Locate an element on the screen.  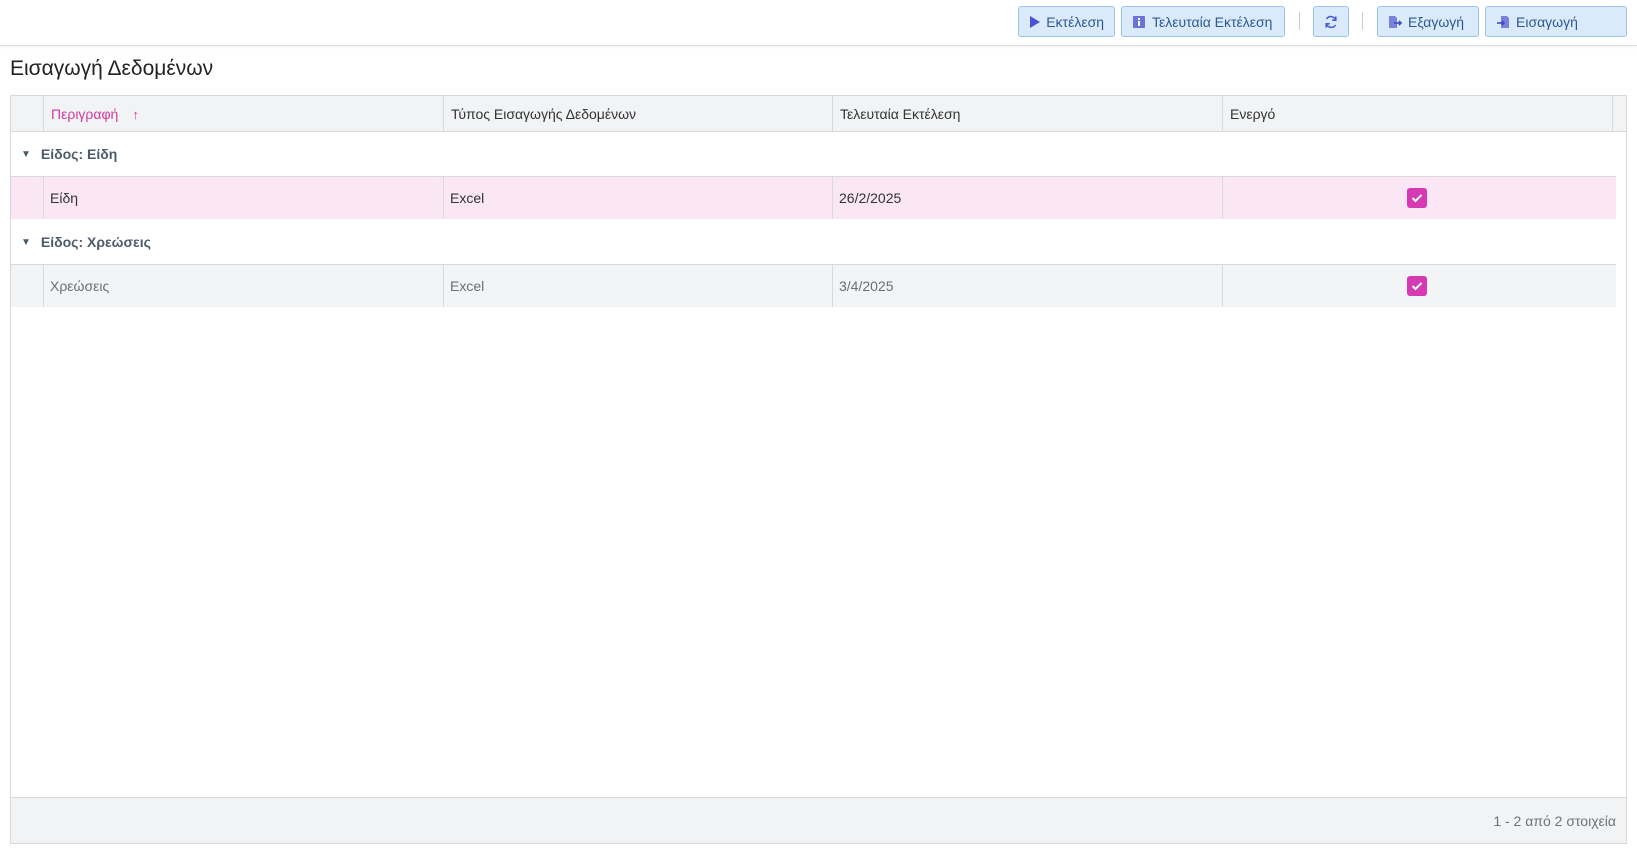
run-button: Εκτέλεση is located at coordinates (1066, 21).